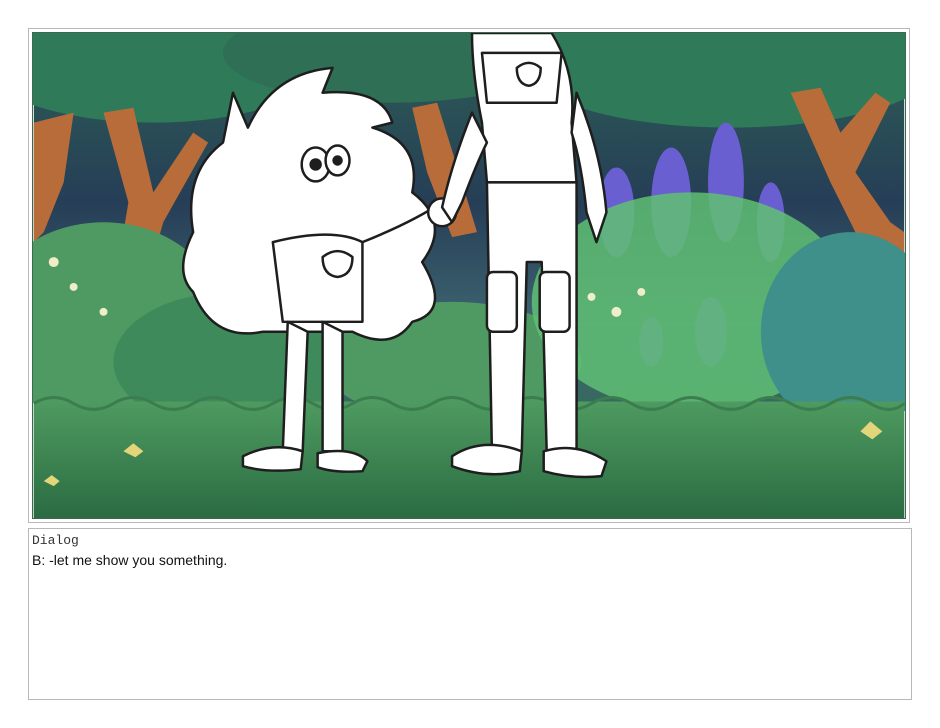 The width and height of the screenshot is (940, 728). Describe the element at coordinates (130, 560) in the screenshot. I see `dialog-text: B: -let me show you something.` at that location.